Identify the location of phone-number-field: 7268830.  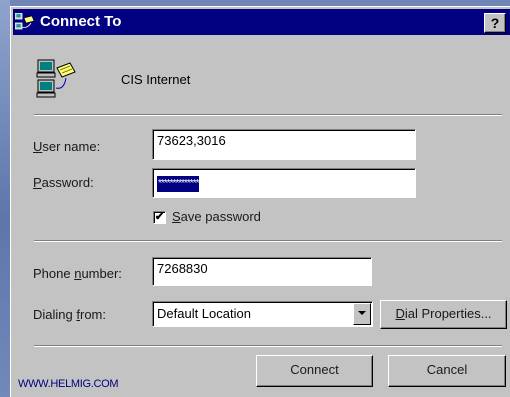
(262, 271).